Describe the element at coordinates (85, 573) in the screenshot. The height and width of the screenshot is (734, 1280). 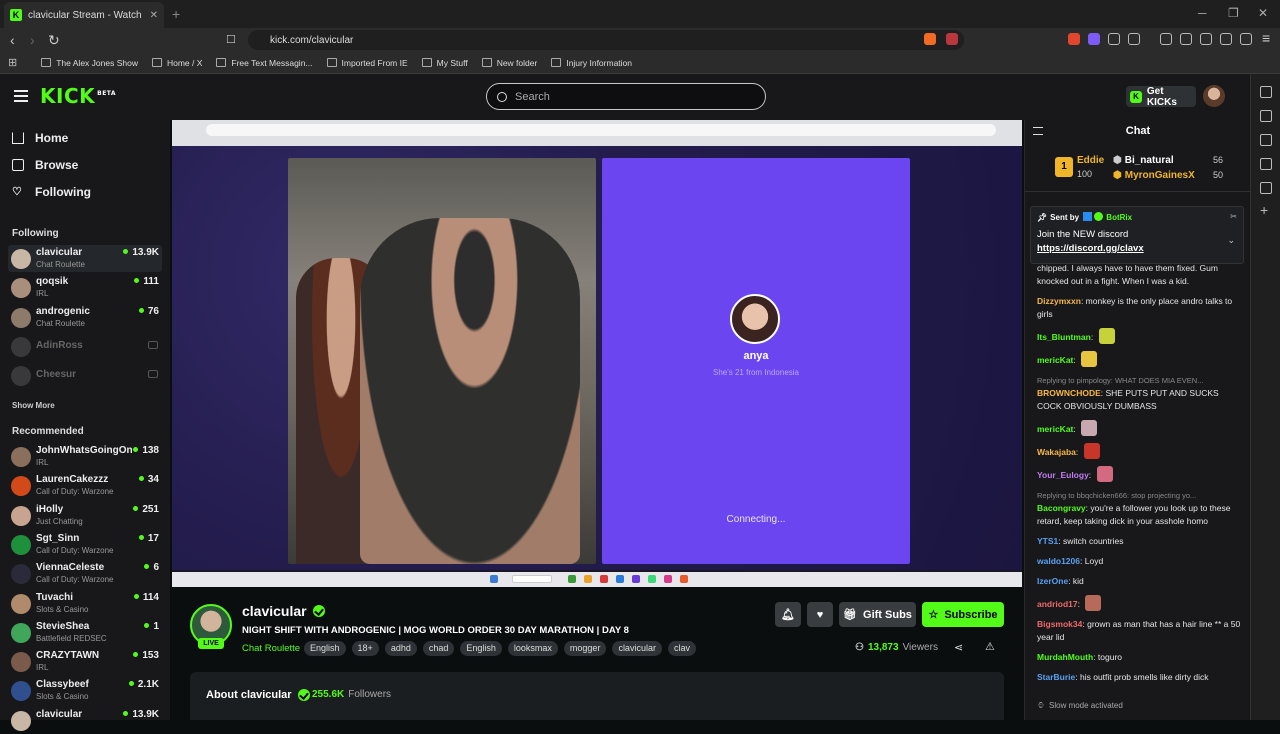
I see `channel-item: ViennaCeleste Call of Duty: Warzone 6` at that location.